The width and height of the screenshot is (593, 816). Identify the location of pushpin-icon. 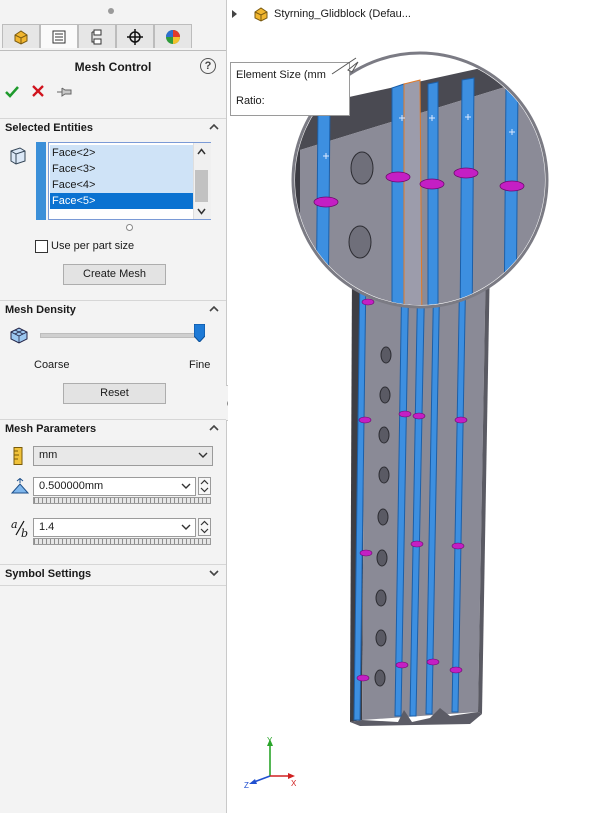
(64, 92).